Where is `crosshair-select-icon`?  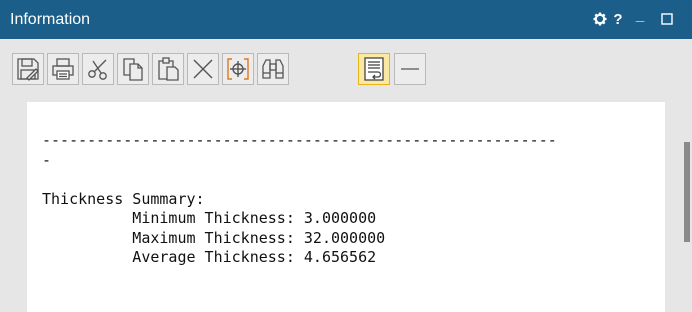
crosshair-select-icon is located at coordinates (238, 69).